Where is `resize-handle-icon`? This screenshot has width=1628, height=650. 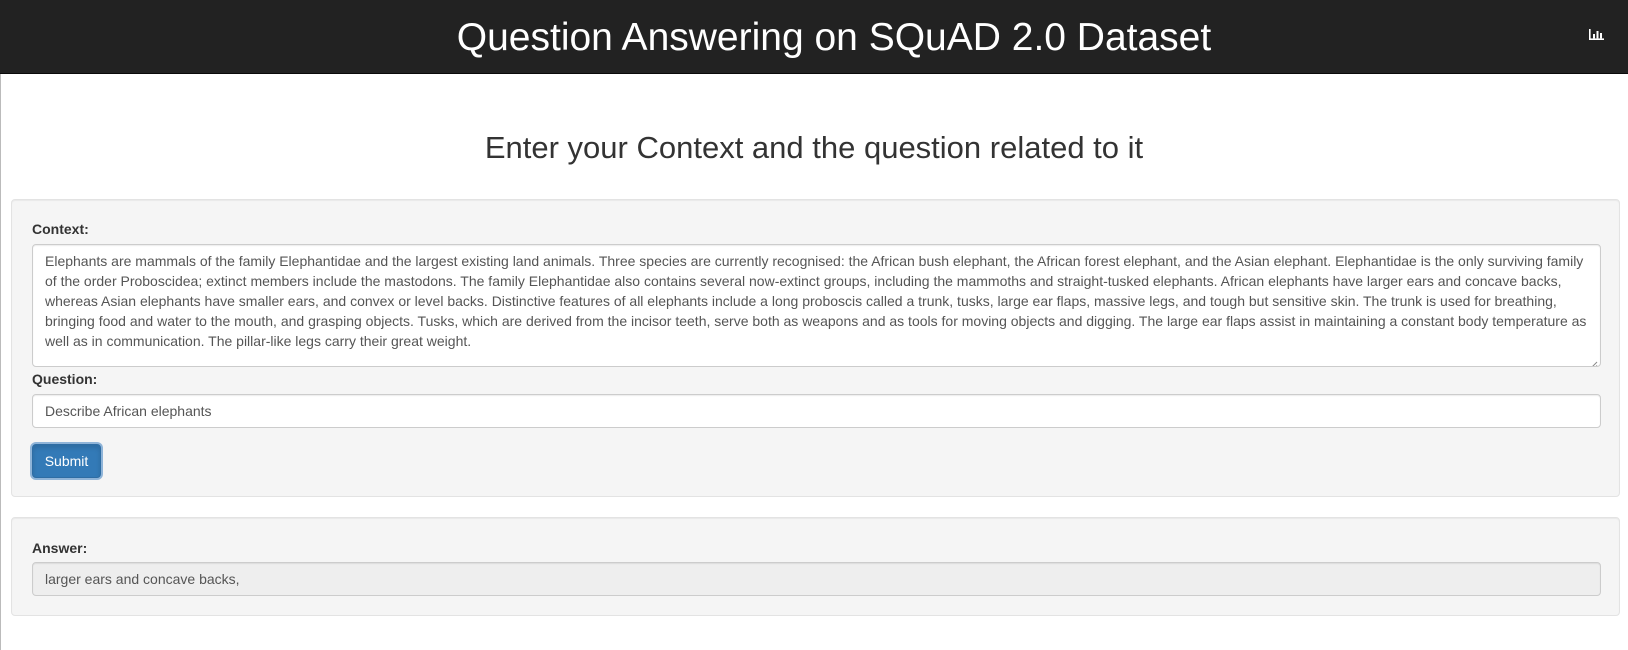 resize-handle-icon is located at coordinates (1593, 360).